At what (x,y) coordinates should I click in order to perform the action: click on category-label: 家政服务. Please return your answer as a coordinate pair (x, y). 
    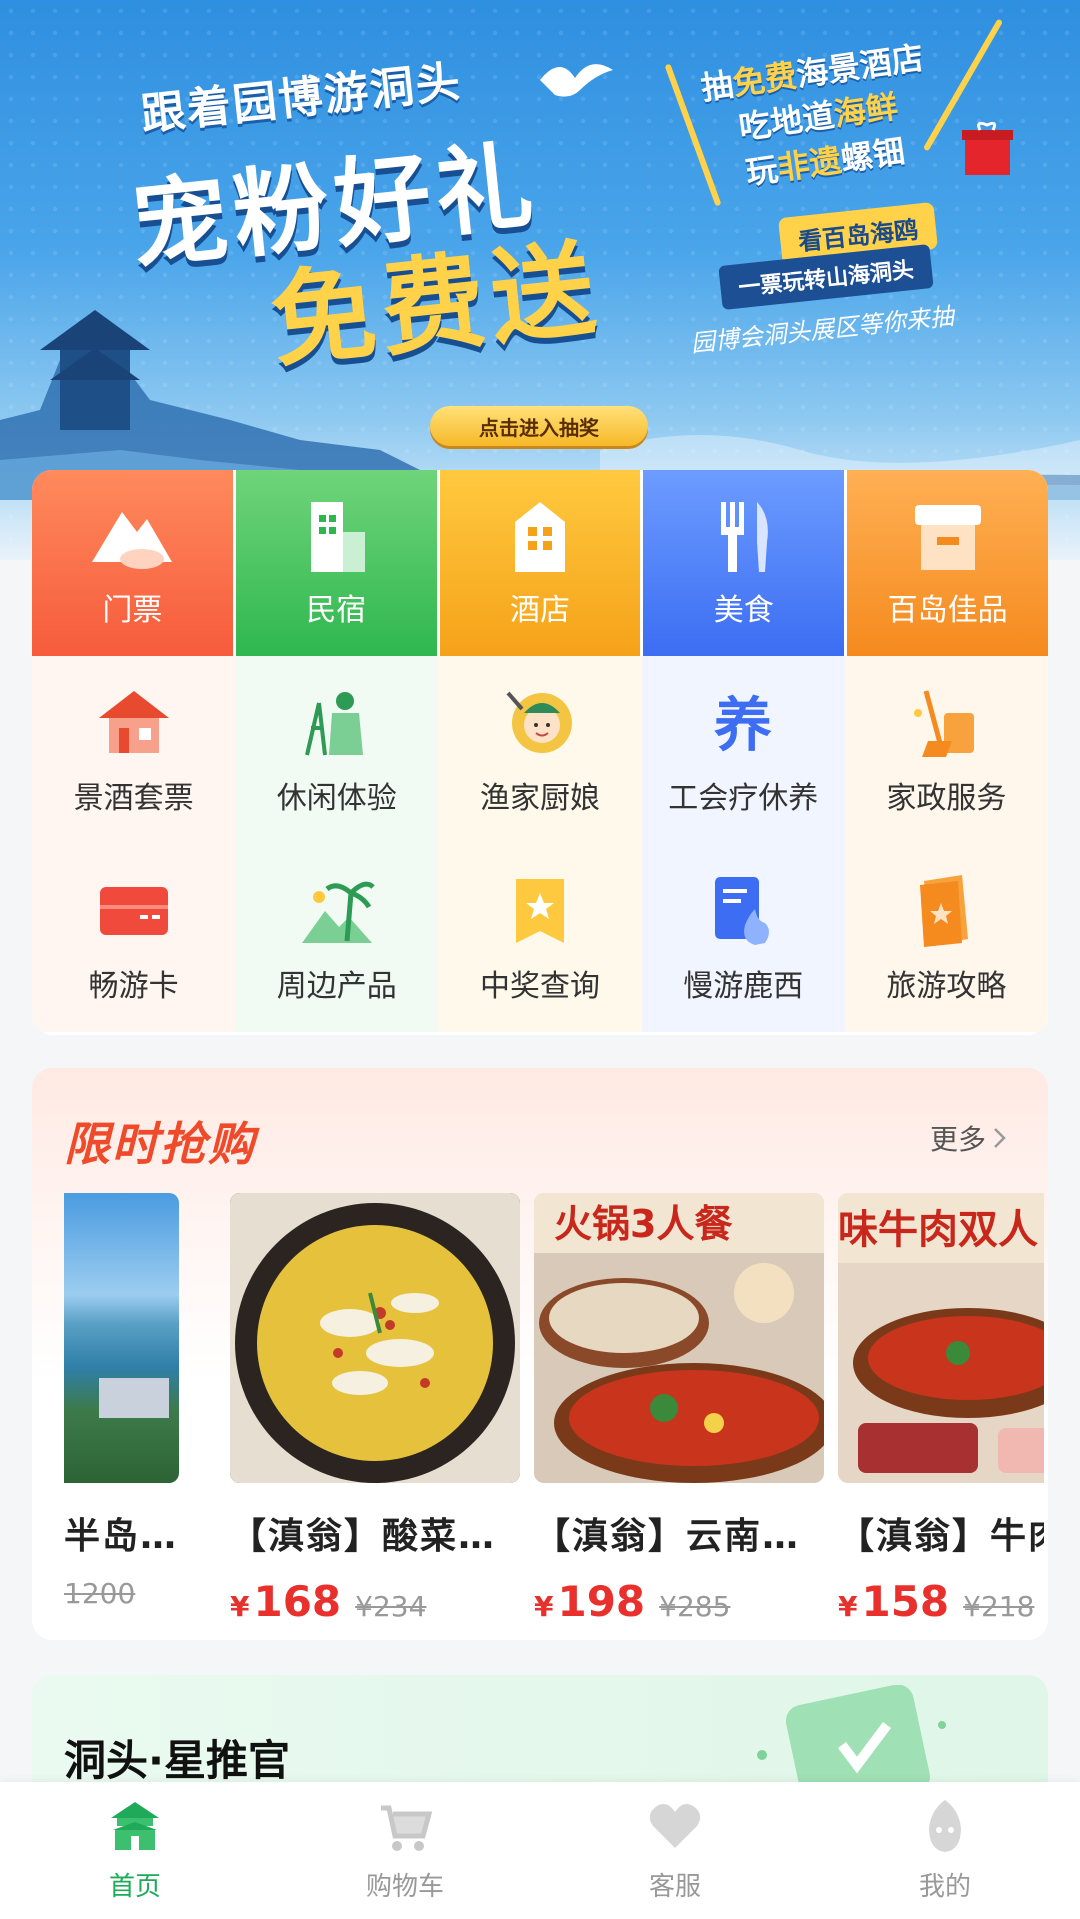
    Looking at the image, I should click on (946, 798).